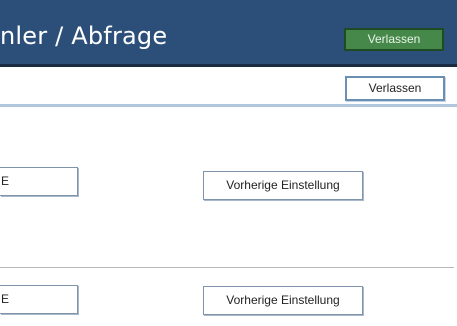 The image size is (457, 326). I want to click on previous-setting-button-1: Vorherige Einstellung, so click(283, 185).